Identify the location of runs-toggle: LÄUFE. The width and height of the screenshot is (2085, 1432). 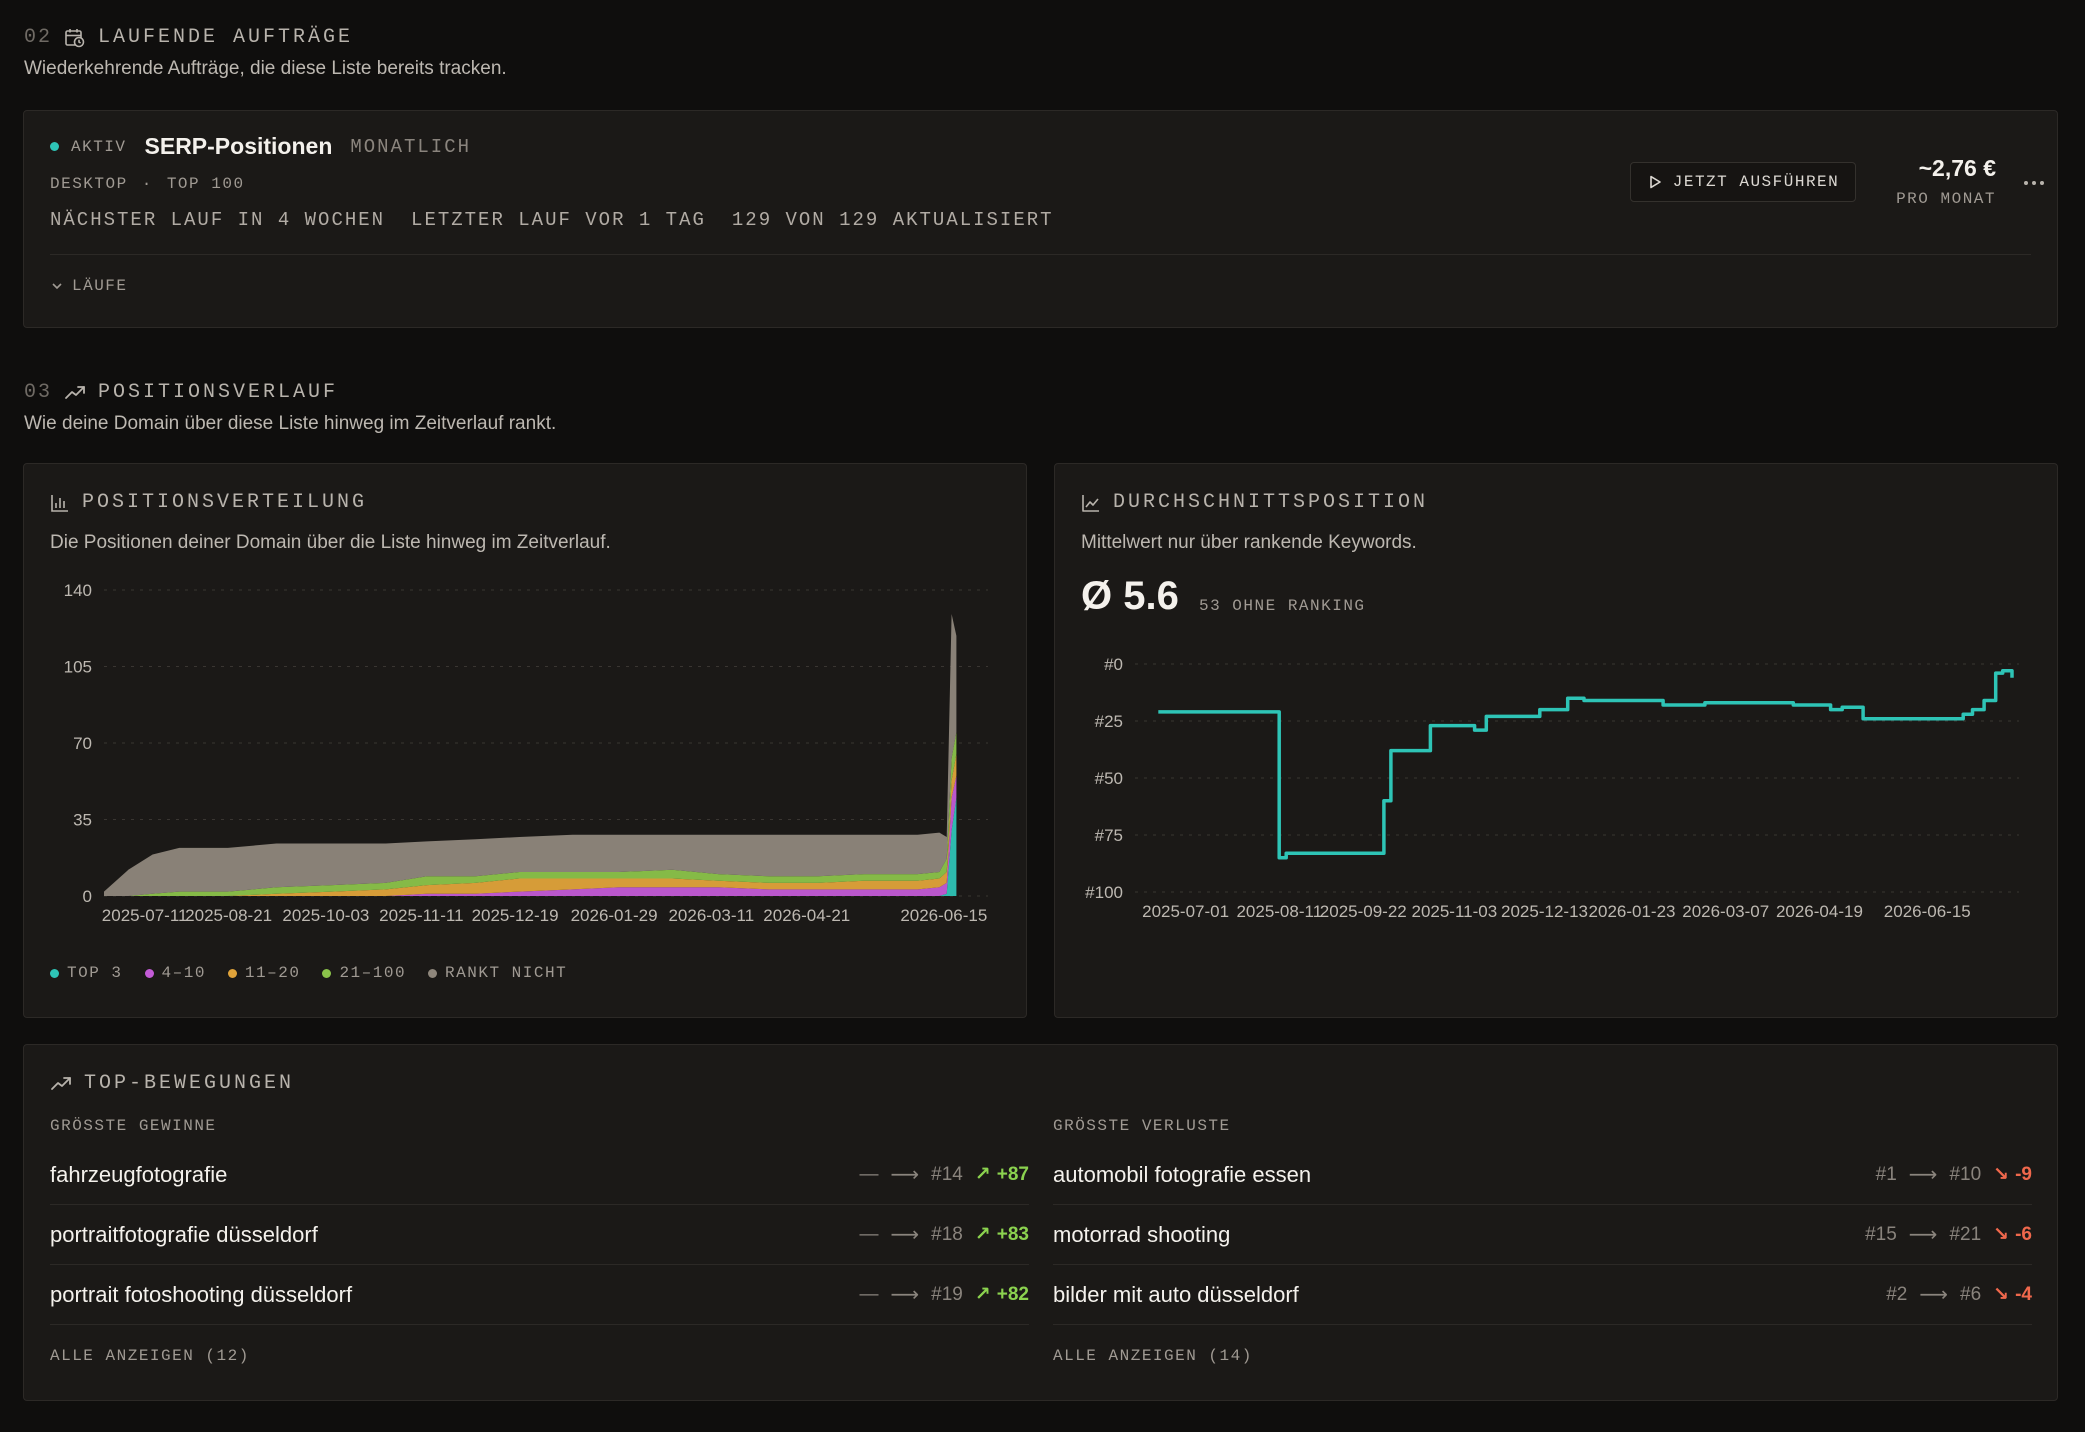
(89, 286).